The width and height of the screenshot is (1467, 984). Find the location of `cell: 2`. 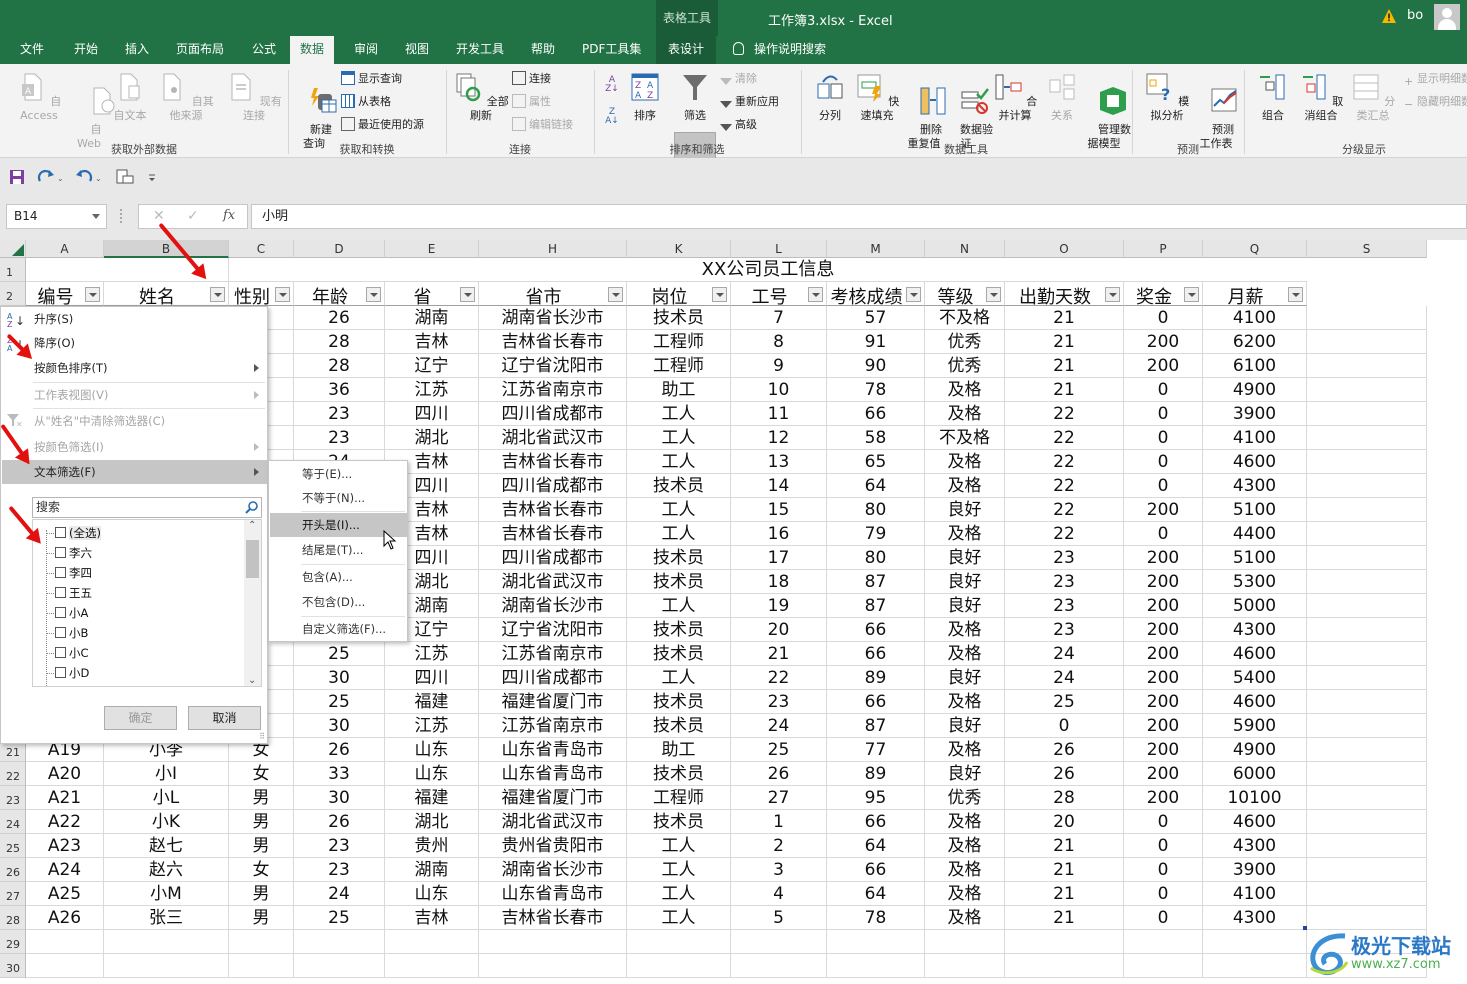

cell: 2 is located at coordinates (779, 846).